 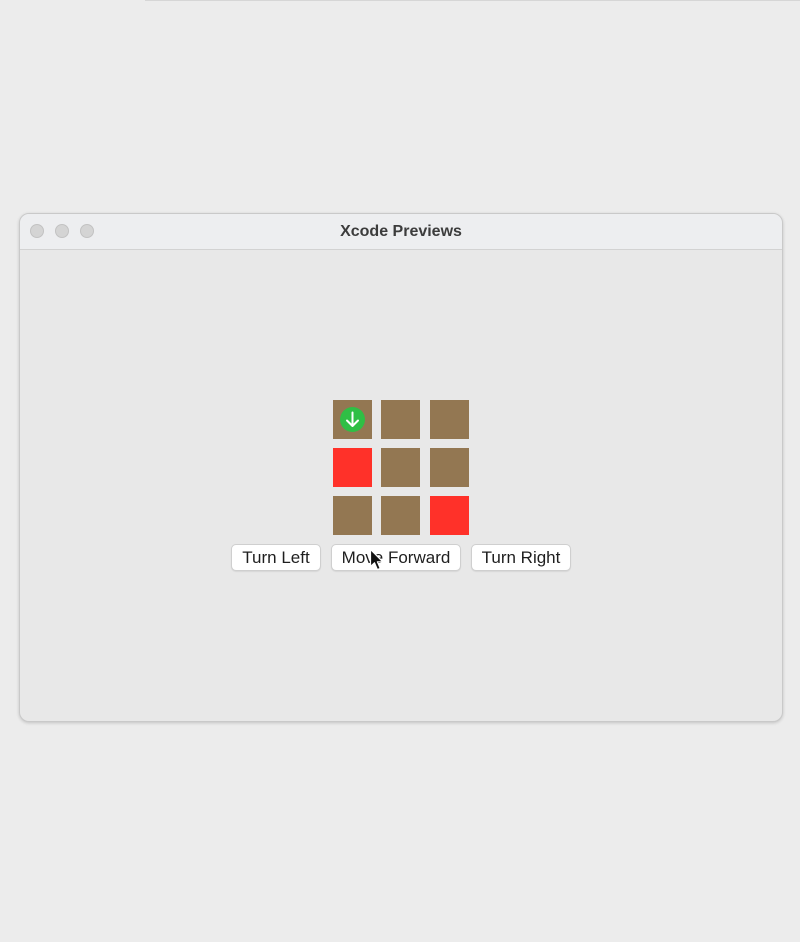 What do you see at coordinates (521, 557) in the screenshot?
I see `turn-right-button: Turn Right` at bounding box center [521, 557].